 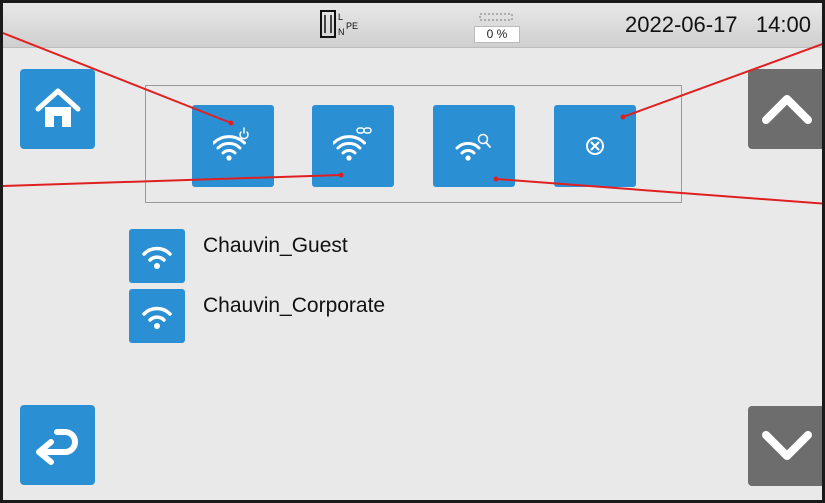 What do you see at coordinates (352, 26) in the screenshot?
I see `mains-pe-label: PE` at bounding box center [352, 26].